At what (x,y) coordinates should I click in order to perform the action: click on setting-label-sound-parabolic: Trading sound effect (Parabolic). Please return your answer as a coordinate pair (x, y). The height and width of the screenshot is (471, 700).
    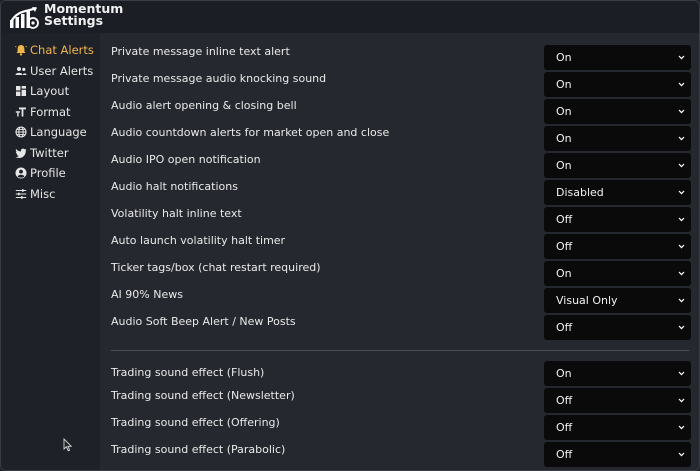
    Looking at the image, I should click on (198, 449).